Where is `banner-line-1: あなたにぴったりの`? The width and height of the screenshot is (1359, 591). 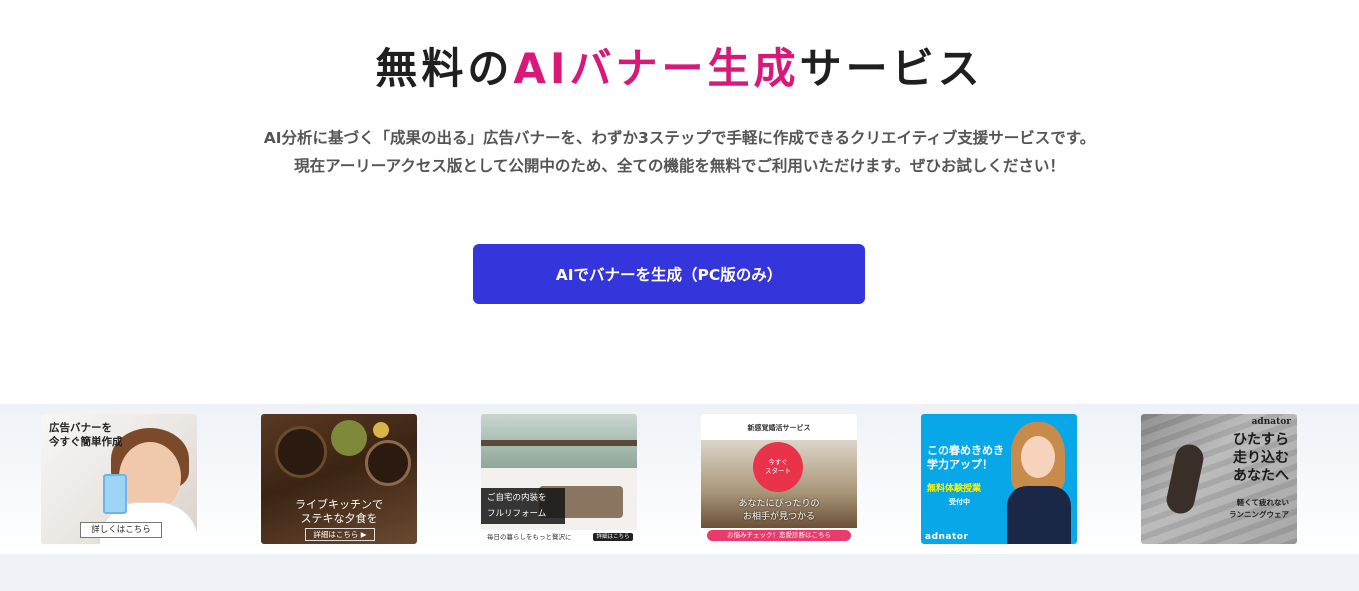
banner-line-1: あなたにぴったりの is located at coordinates (779, 504).